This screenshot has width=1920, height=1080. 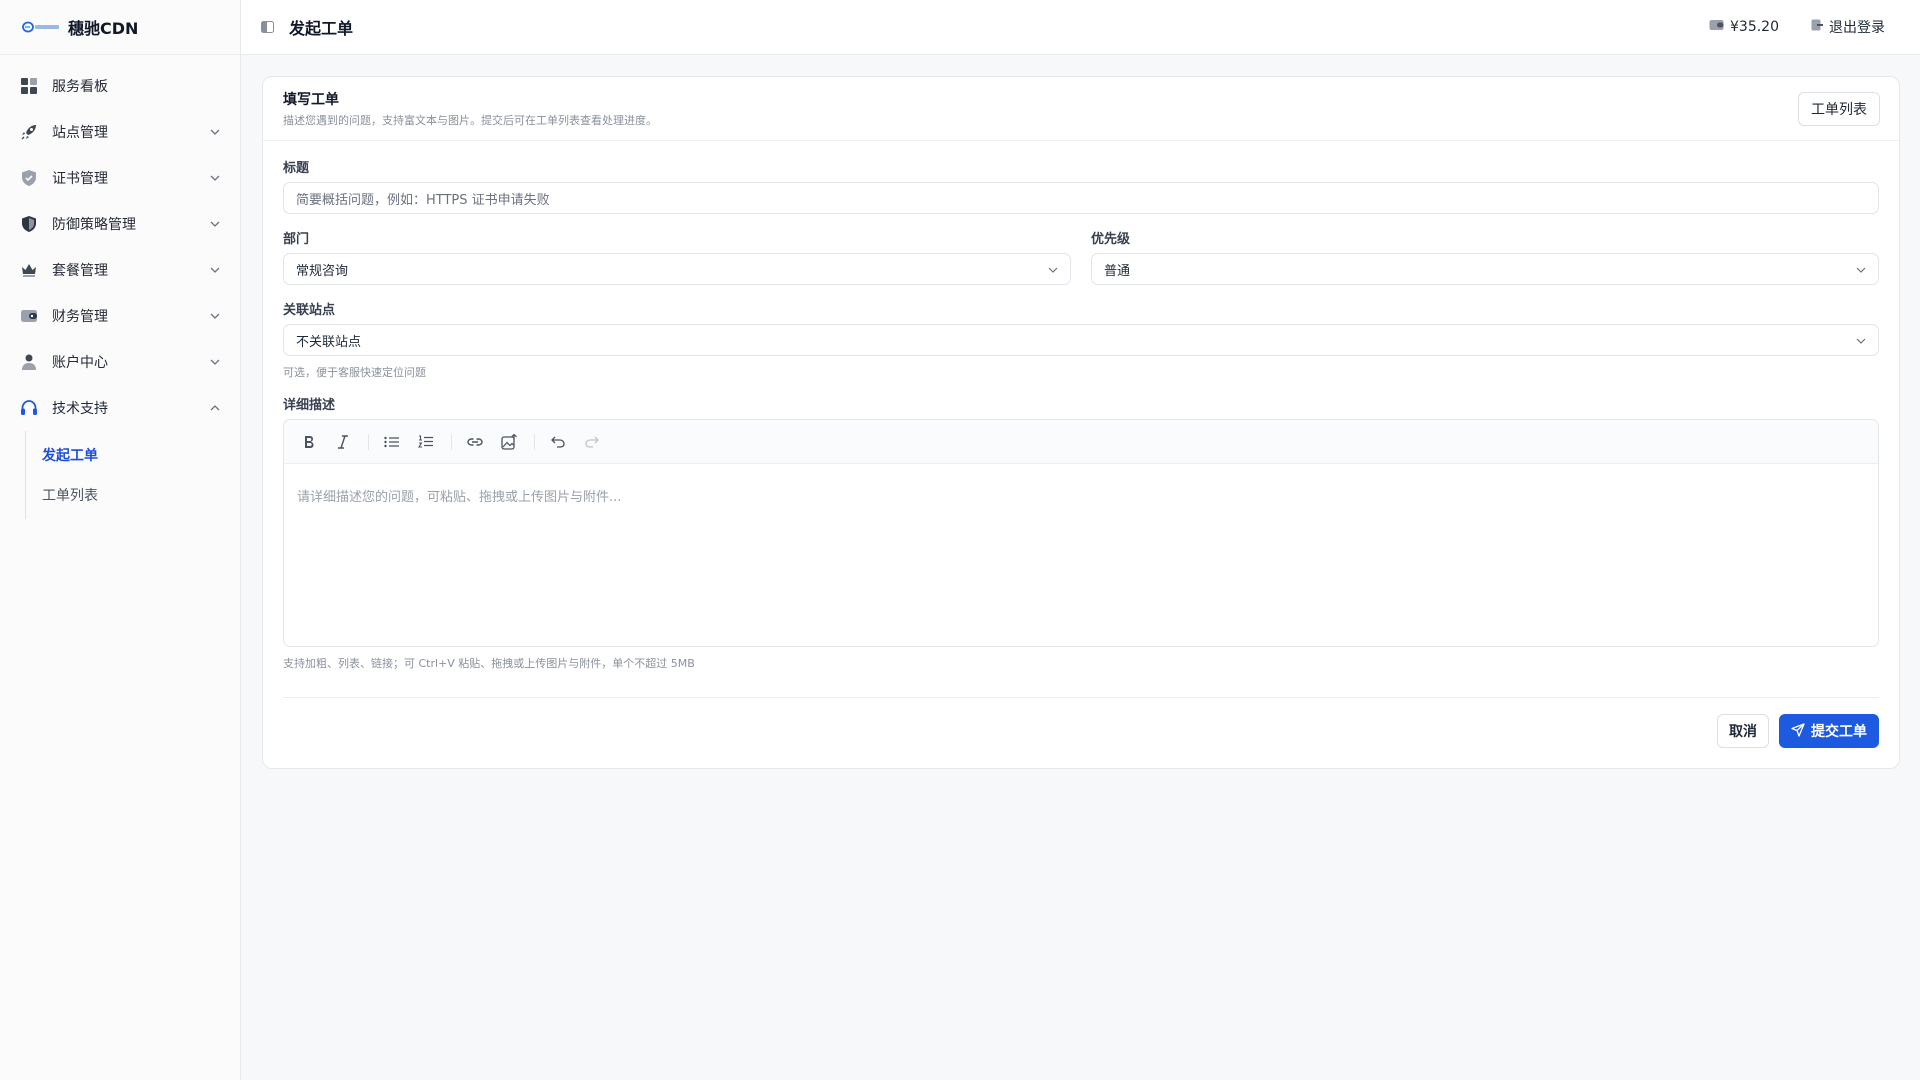 I want to click on balance-amount: ¥35.20, so click(x=1754, y=27).